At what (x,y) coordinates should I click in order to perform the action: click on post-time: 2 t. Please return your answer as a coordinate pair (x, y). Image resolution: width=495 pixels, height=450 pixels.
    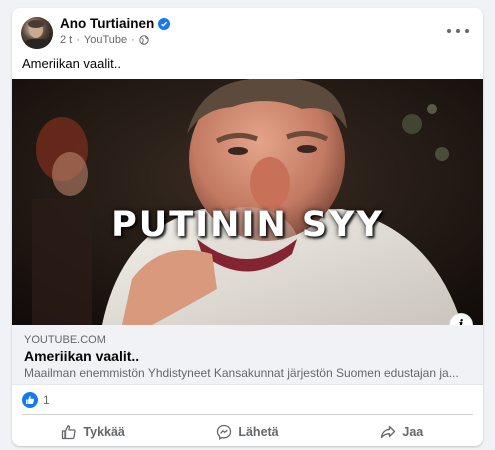
    Looking at the image, I should click on (66, 40).